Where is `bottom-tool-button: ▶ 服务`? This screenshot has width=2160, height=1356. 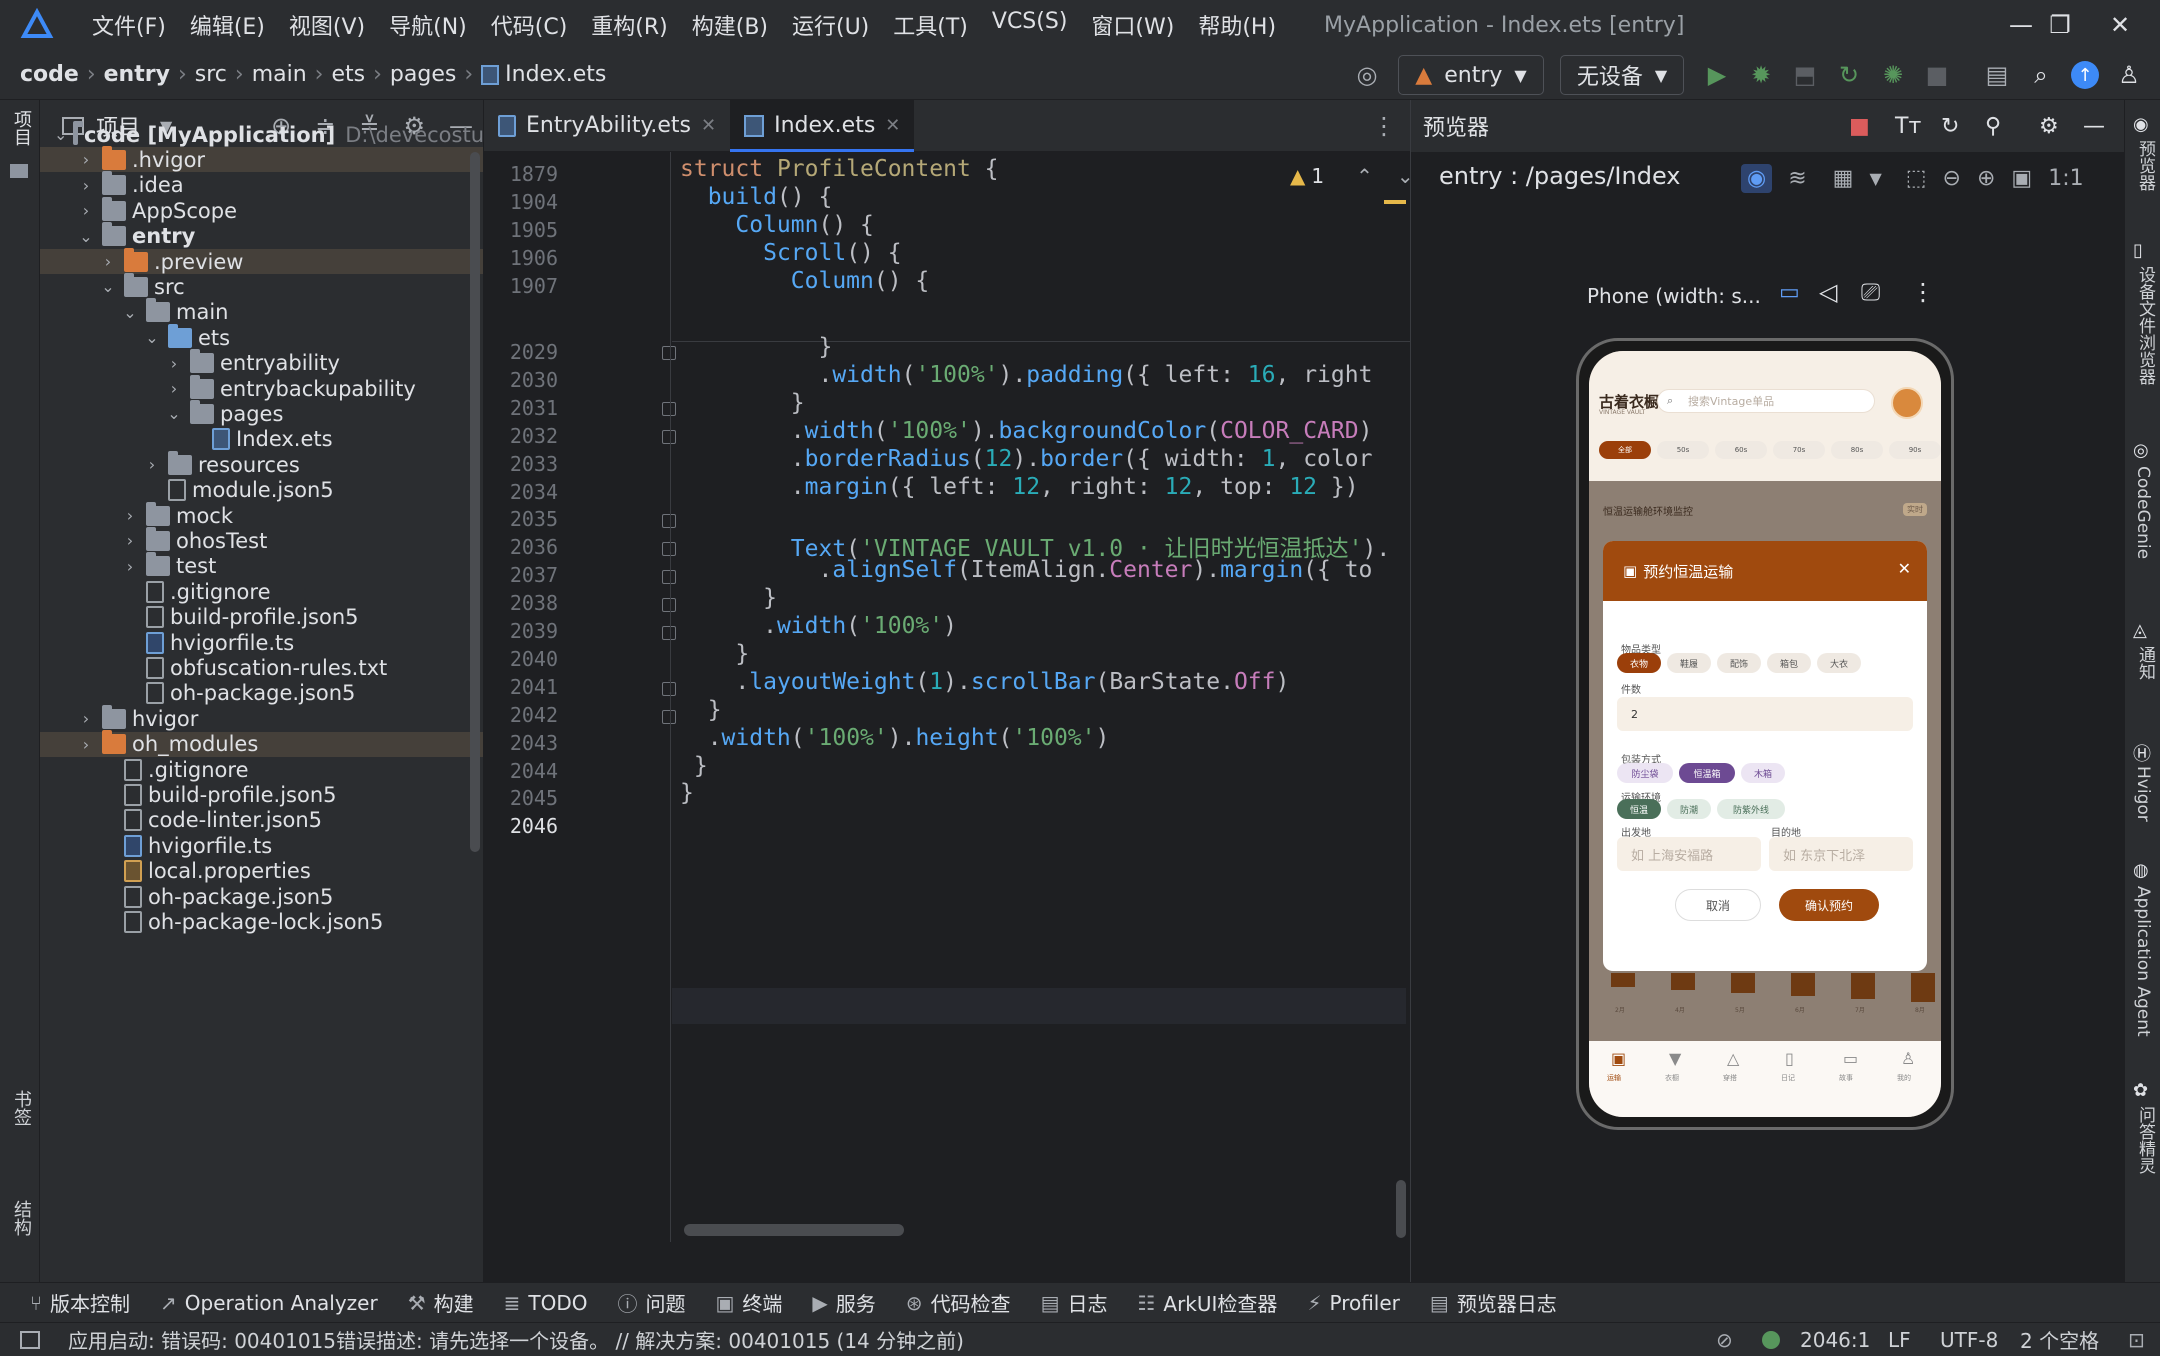
bottom-tool-button: ▶ 服务 is located at coordinates (843, 1302).